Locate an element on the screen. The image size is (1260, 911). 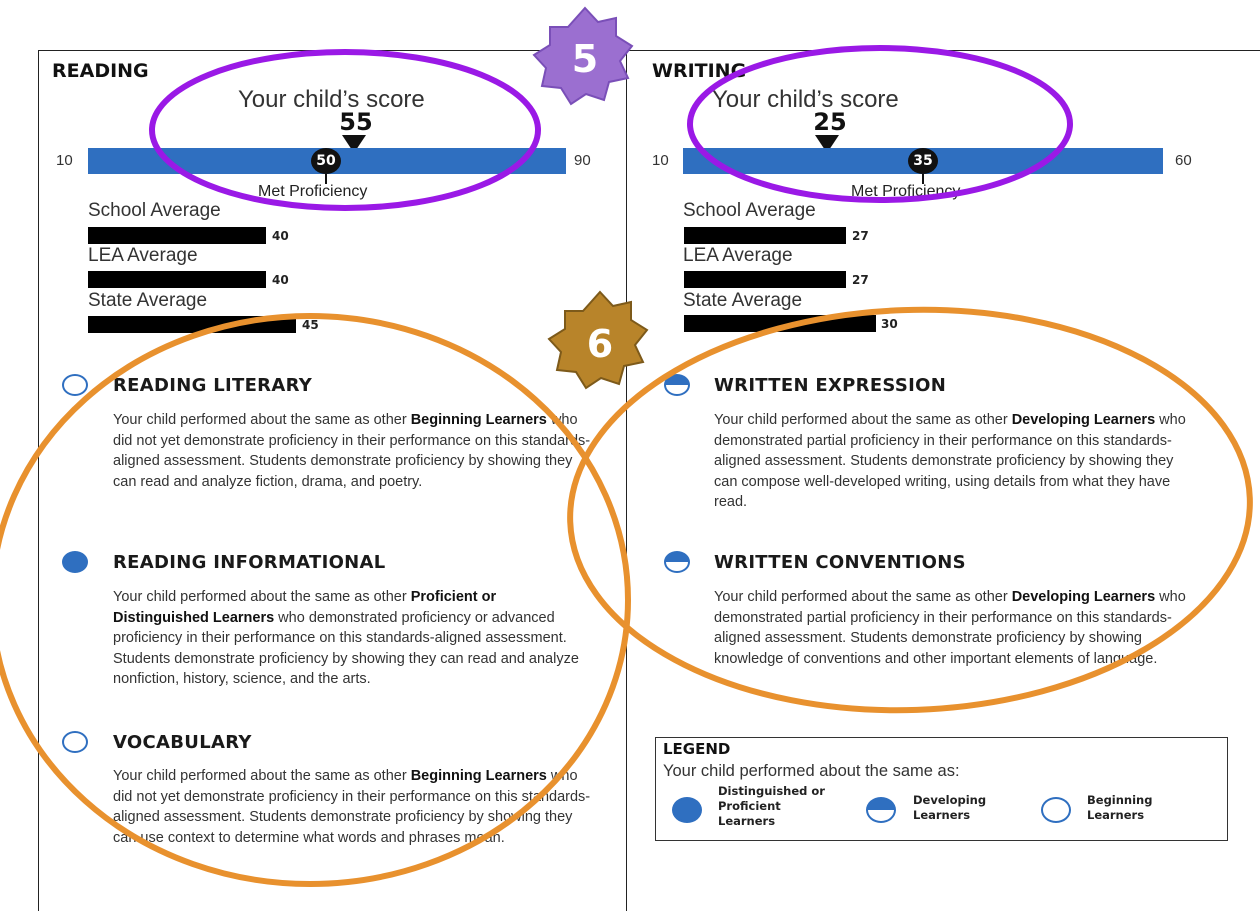
reading-lea-average-value: 40 is located at coordinates (280, 280).